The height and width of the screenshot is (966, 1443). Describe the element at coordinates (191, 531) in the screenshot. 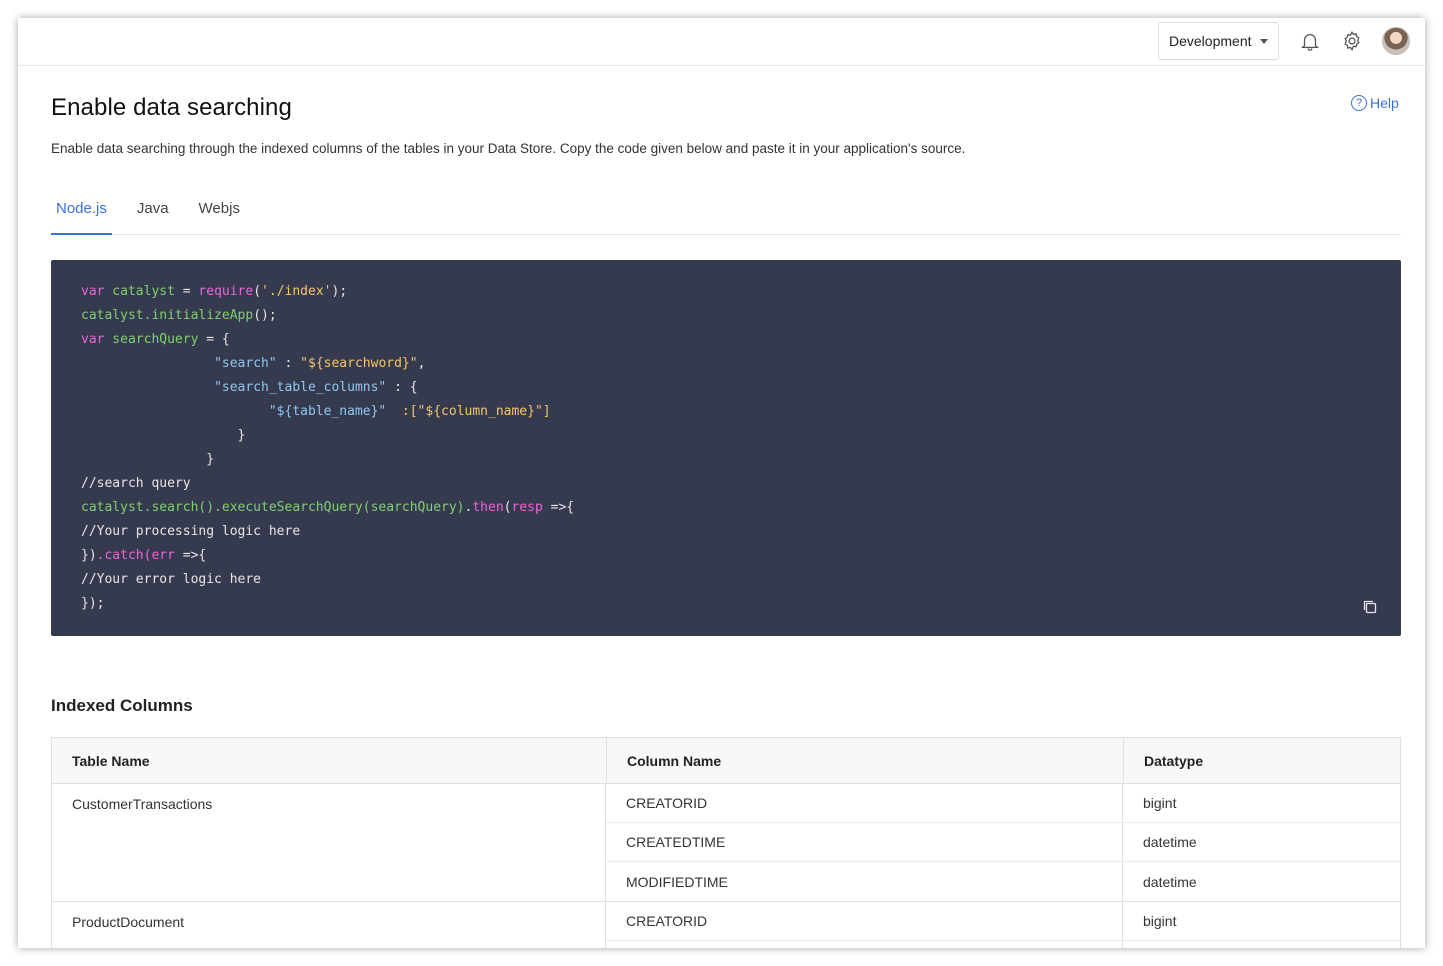

I see `code-line: //Your processing logic here` at that location.